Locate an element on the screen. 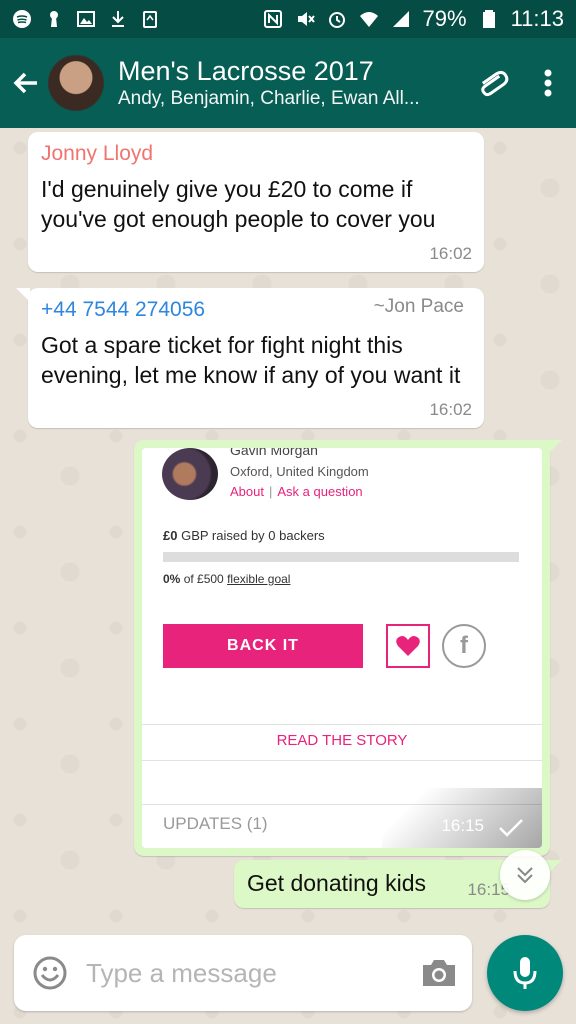  back-button is located at coordinates (26, 83).